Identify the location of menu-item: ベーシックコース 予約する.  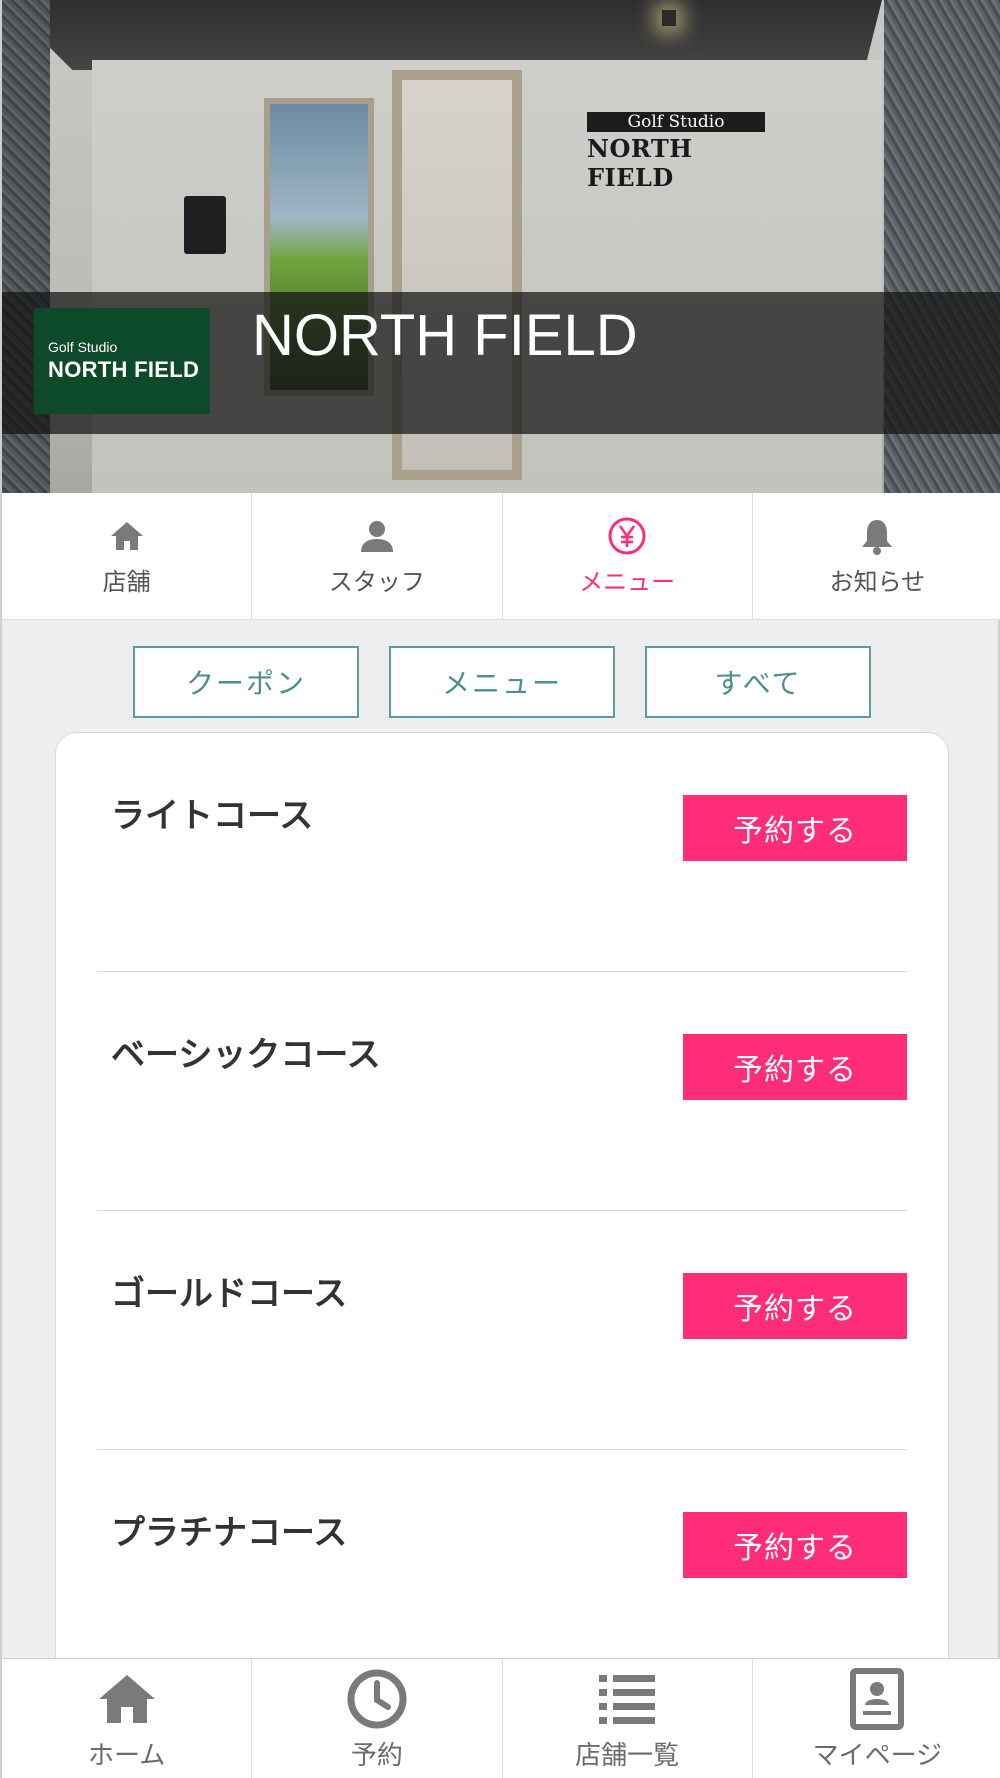
(502, 1091).